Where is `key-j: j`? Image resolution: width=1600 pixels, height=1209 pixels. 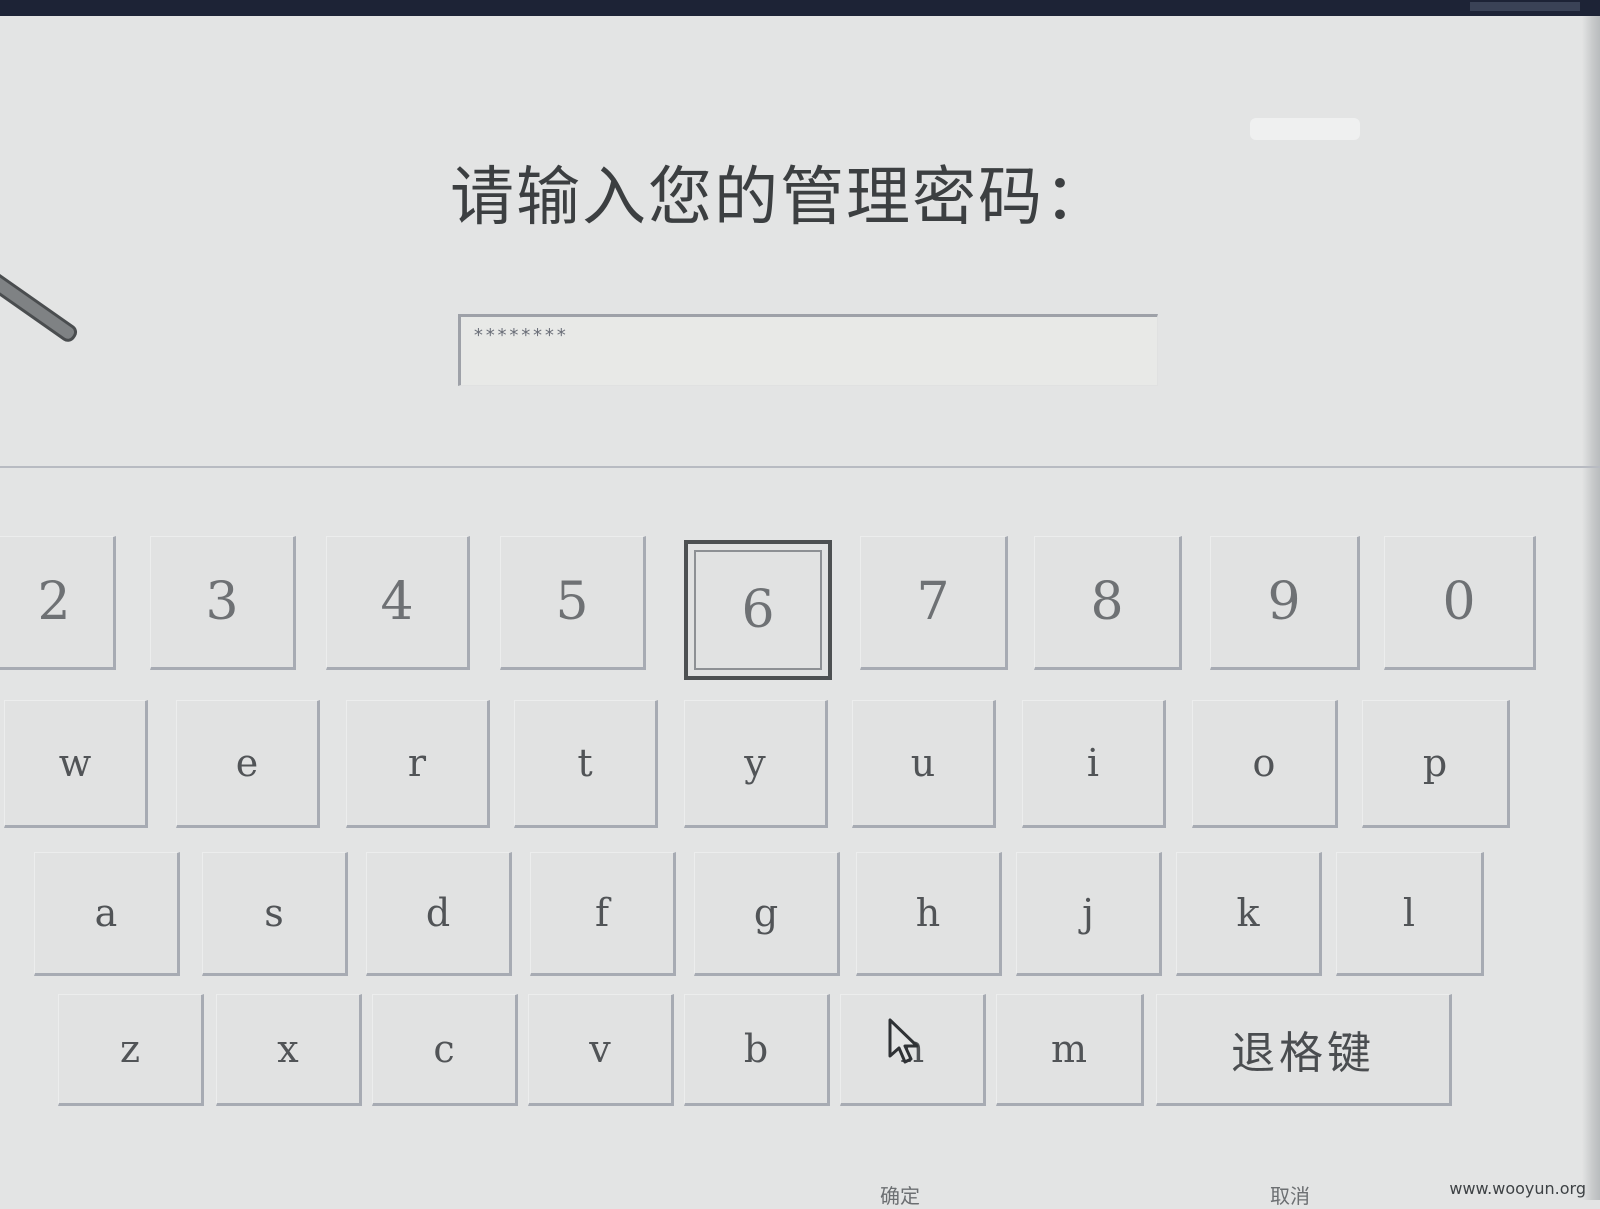
key-j: j is located at coordinates (1089, 914).